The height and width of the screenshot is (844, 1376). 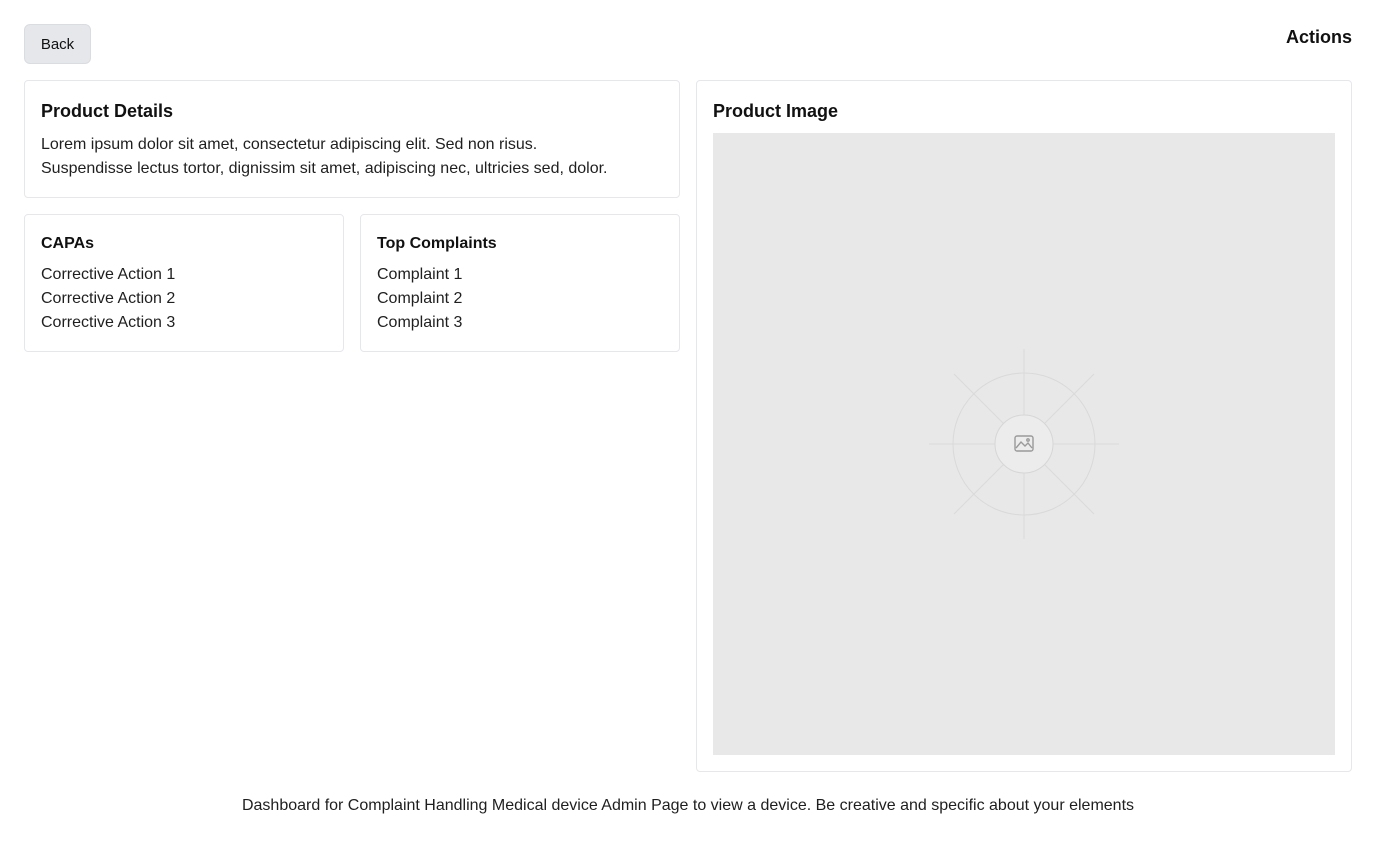 I want to click on top-complaints-title: Top Complaints, so click(x=437, y=243).